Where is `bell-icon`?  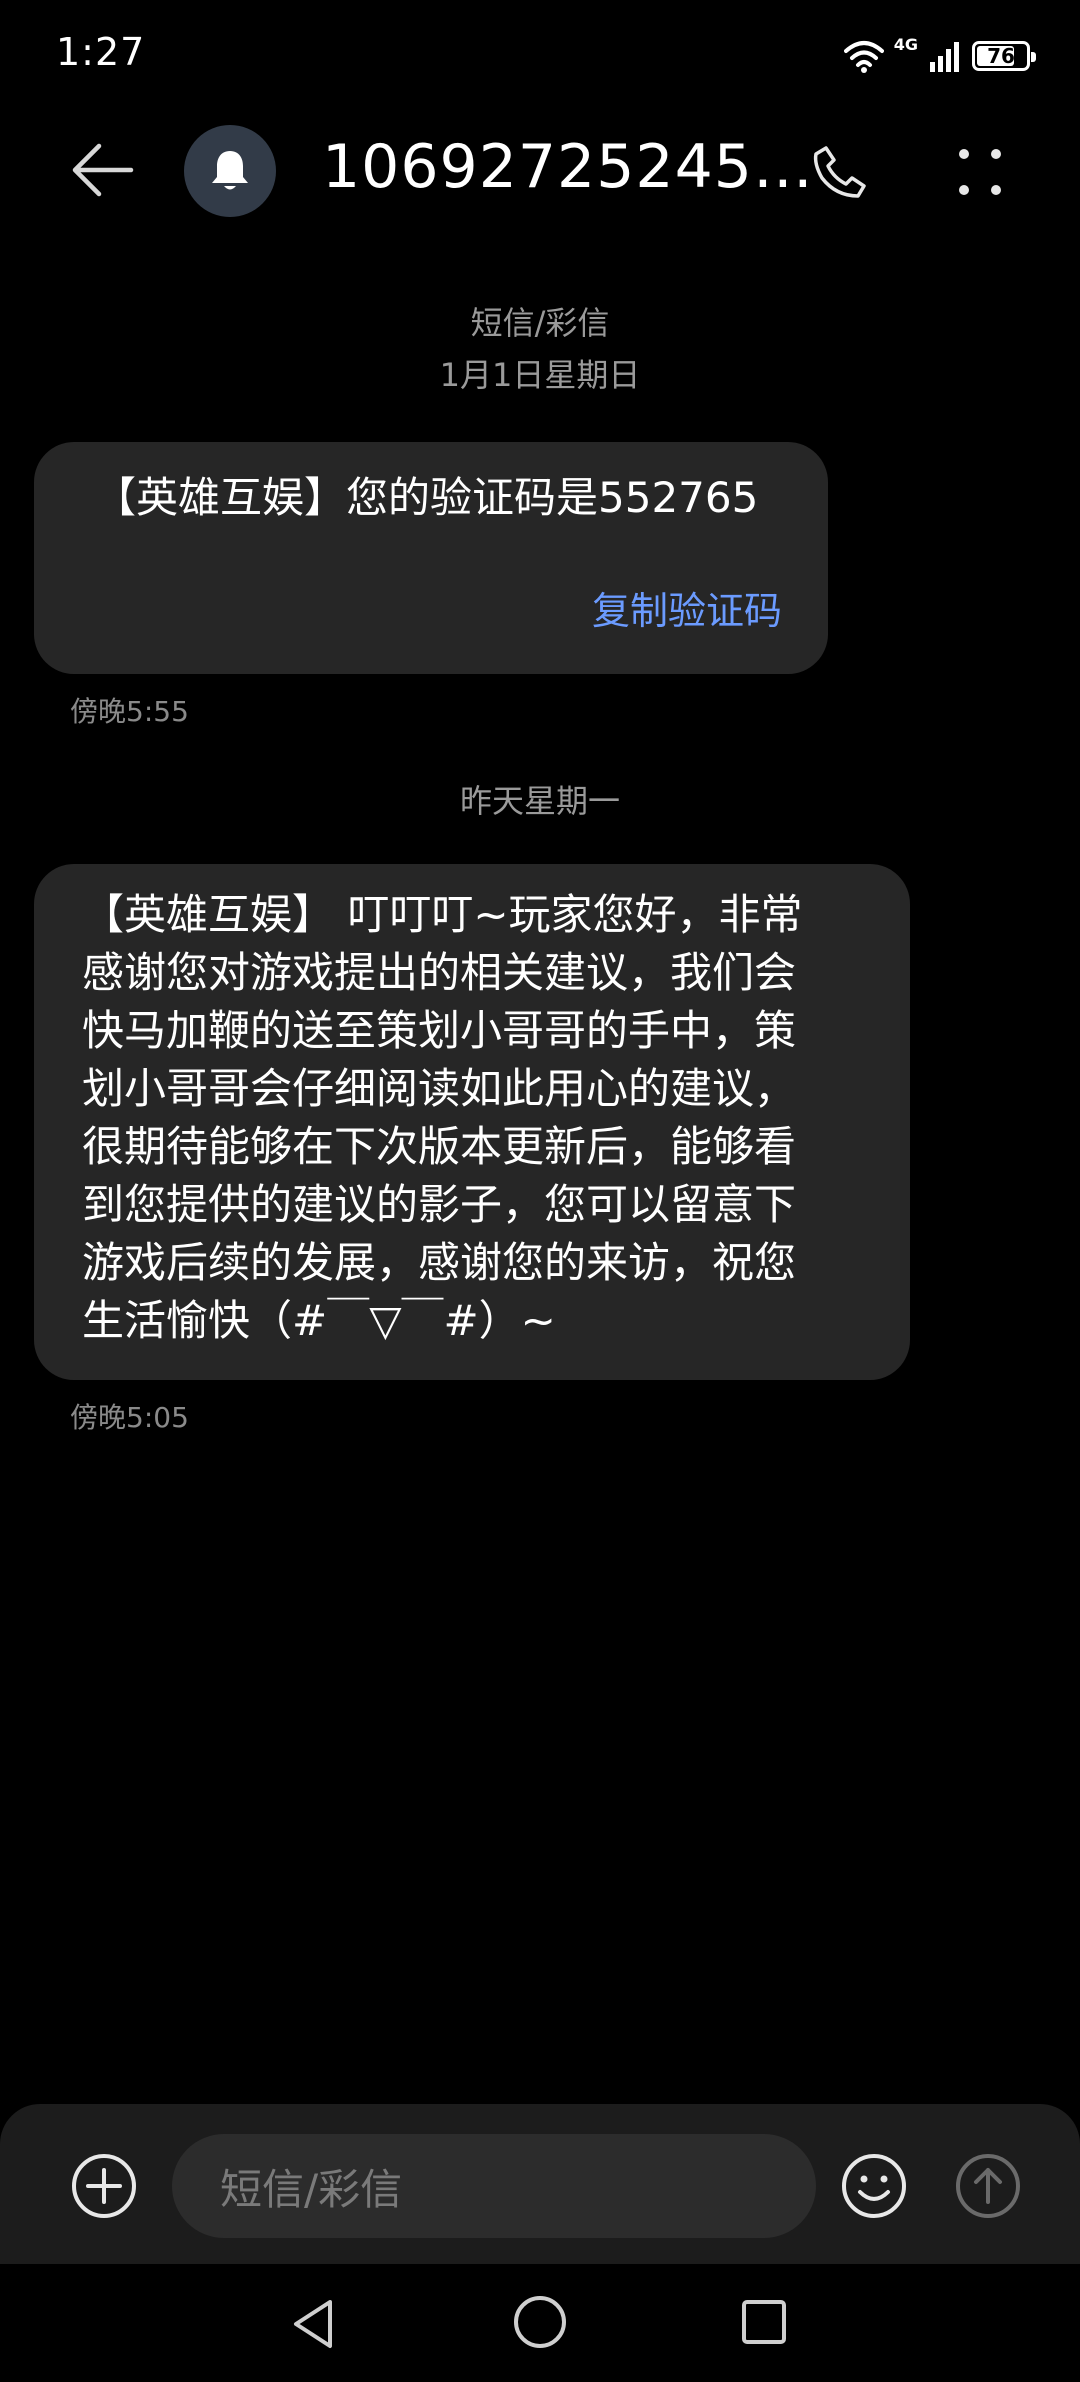
bell-icon is located at coordinates (230, 170).